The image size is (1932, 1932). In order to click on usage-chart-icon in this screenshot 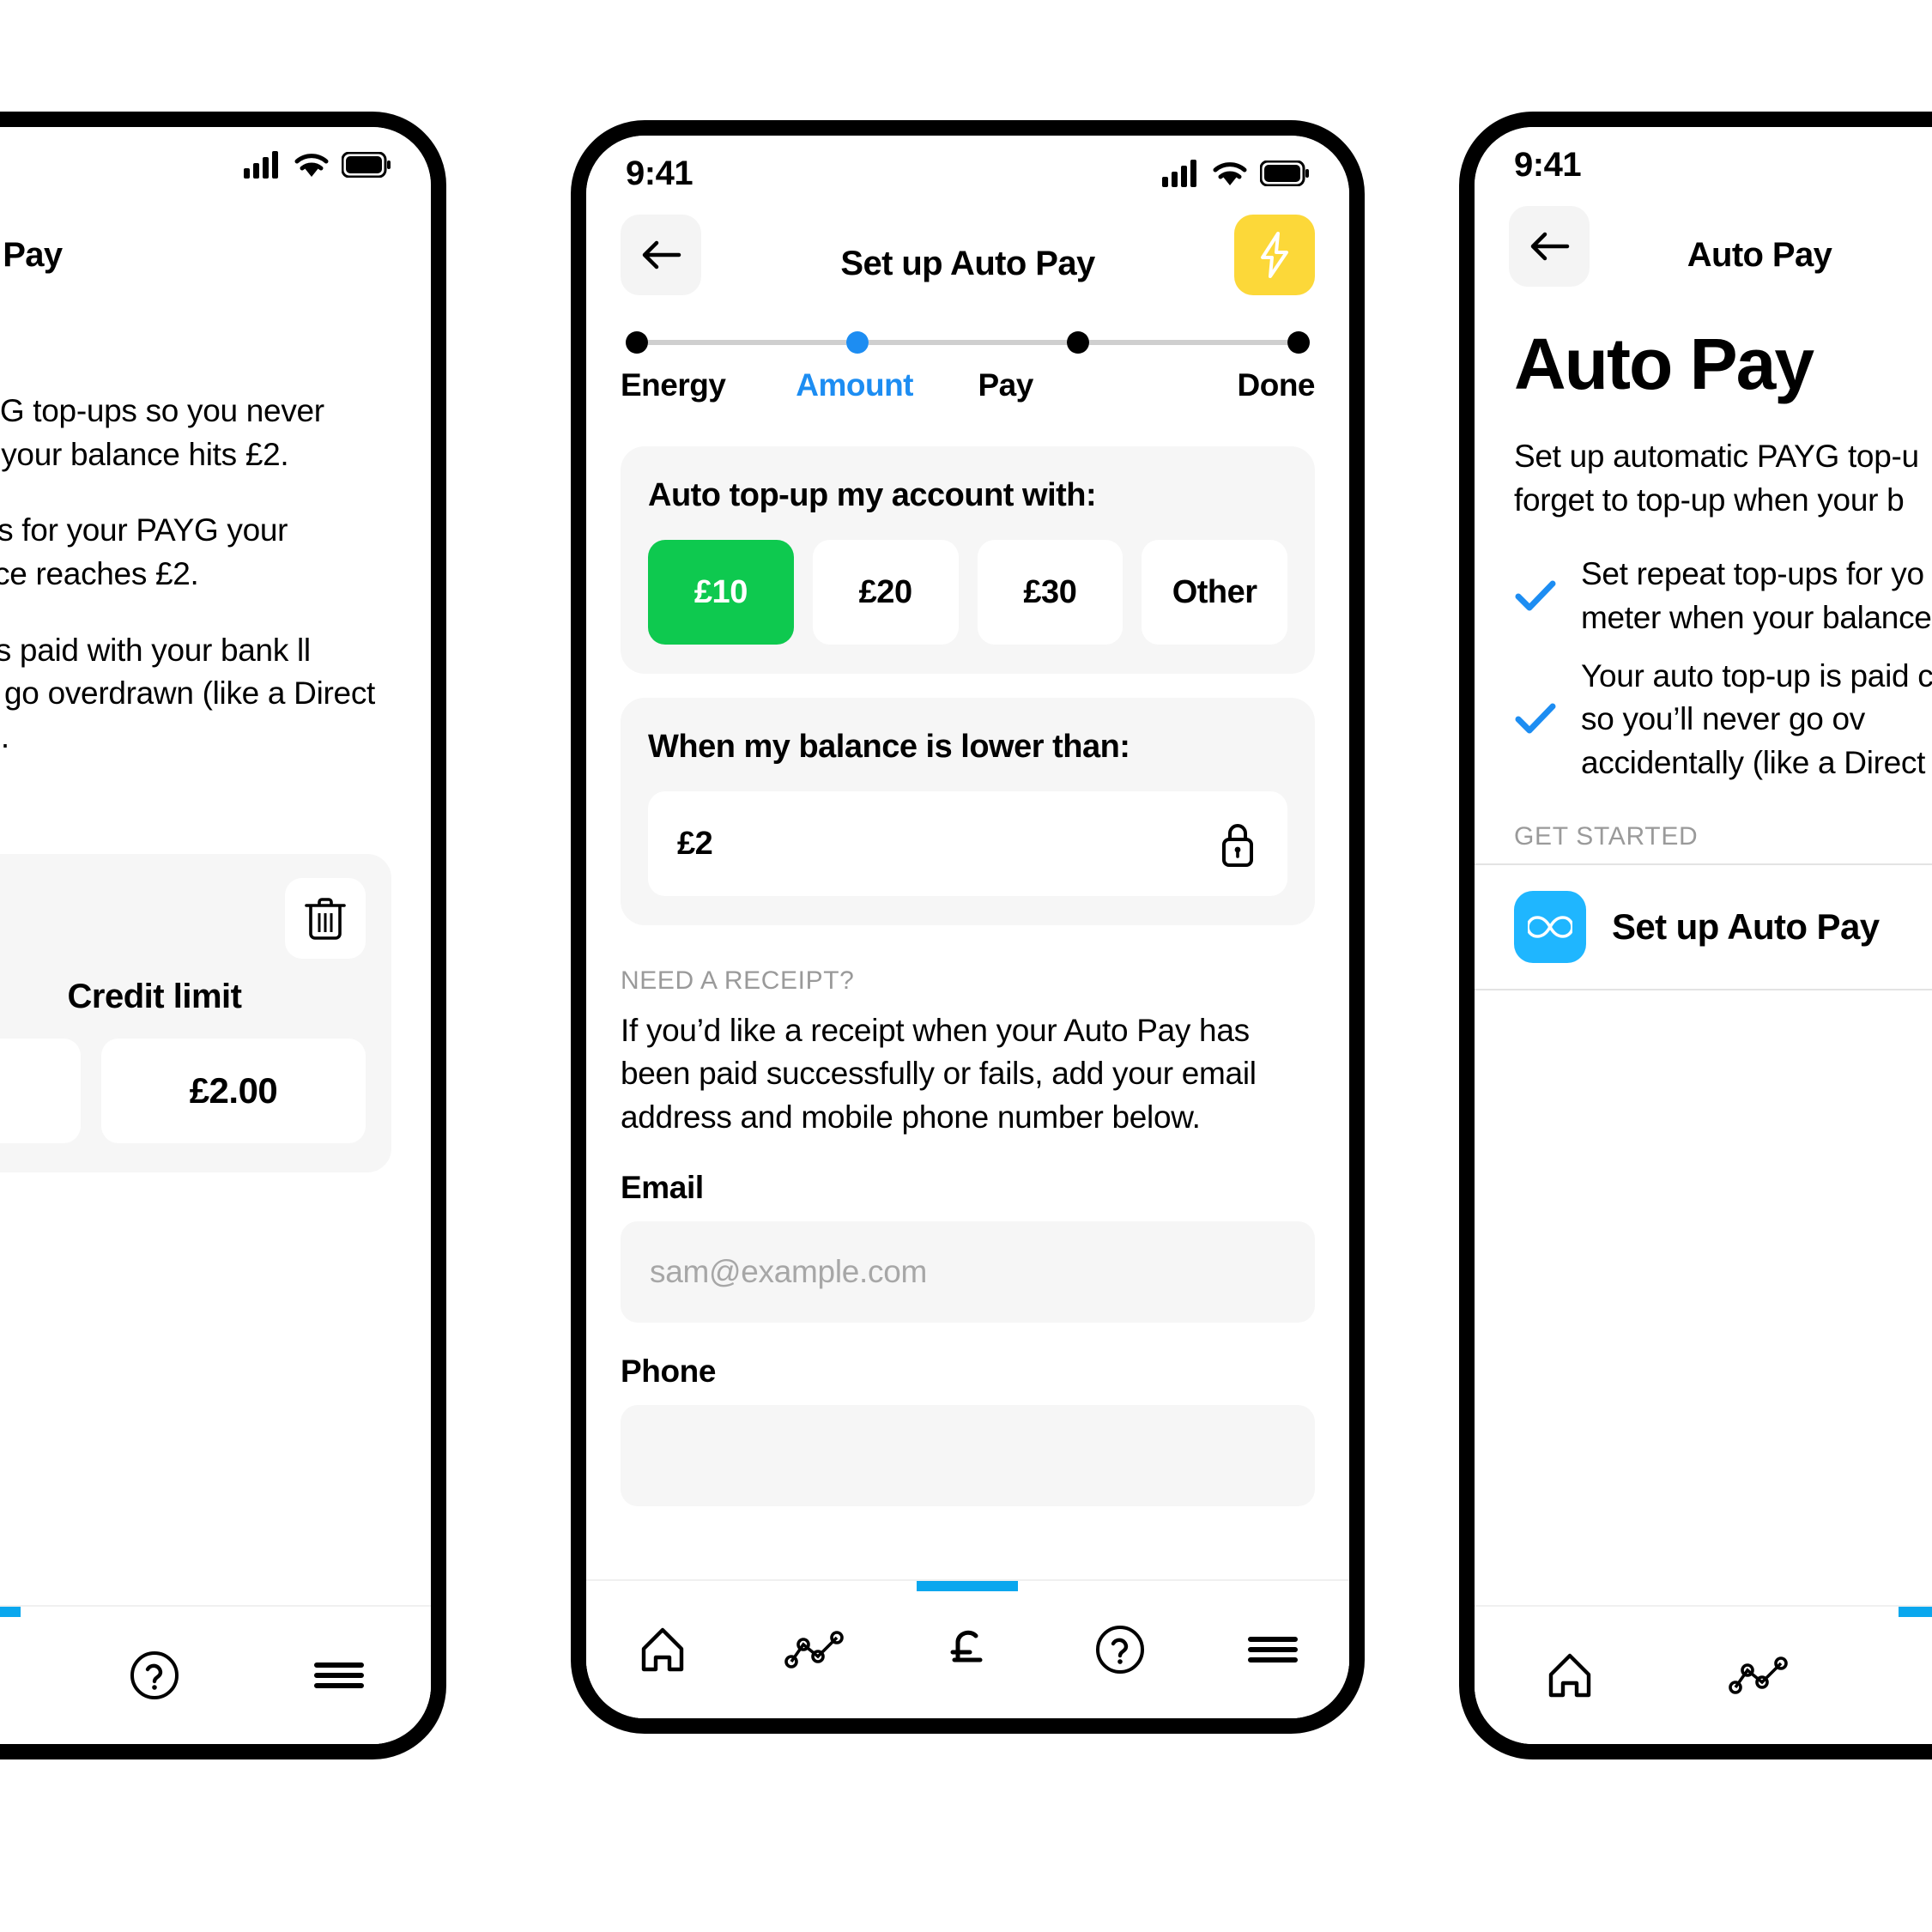, I will do `click(815, 1650)`.